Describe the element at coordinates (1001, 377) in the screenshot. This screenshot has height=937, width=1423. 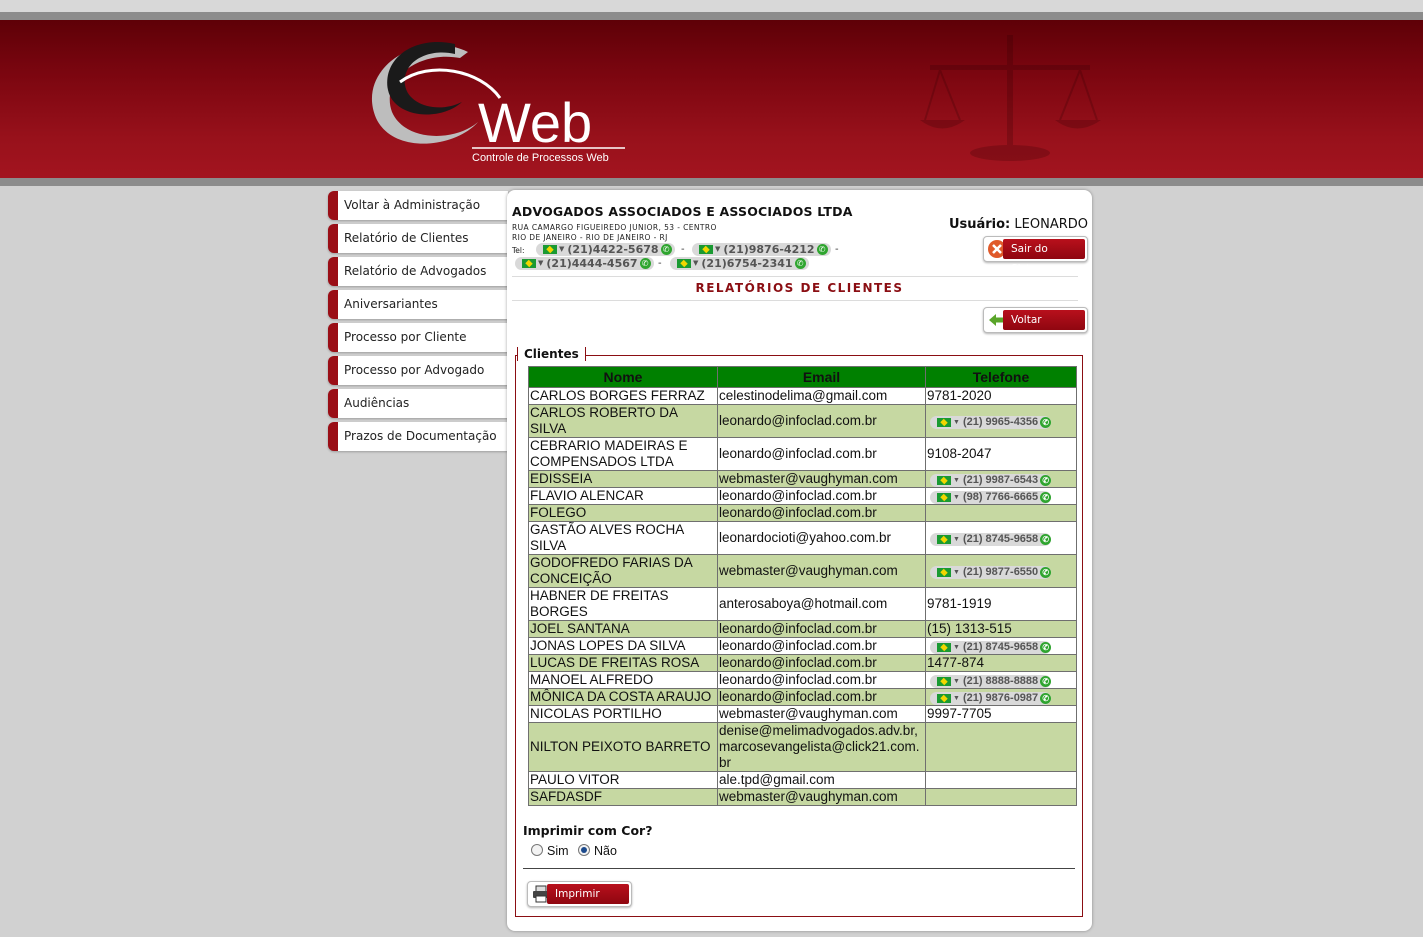
I see `column-header-telefone: Telefone` at that location.